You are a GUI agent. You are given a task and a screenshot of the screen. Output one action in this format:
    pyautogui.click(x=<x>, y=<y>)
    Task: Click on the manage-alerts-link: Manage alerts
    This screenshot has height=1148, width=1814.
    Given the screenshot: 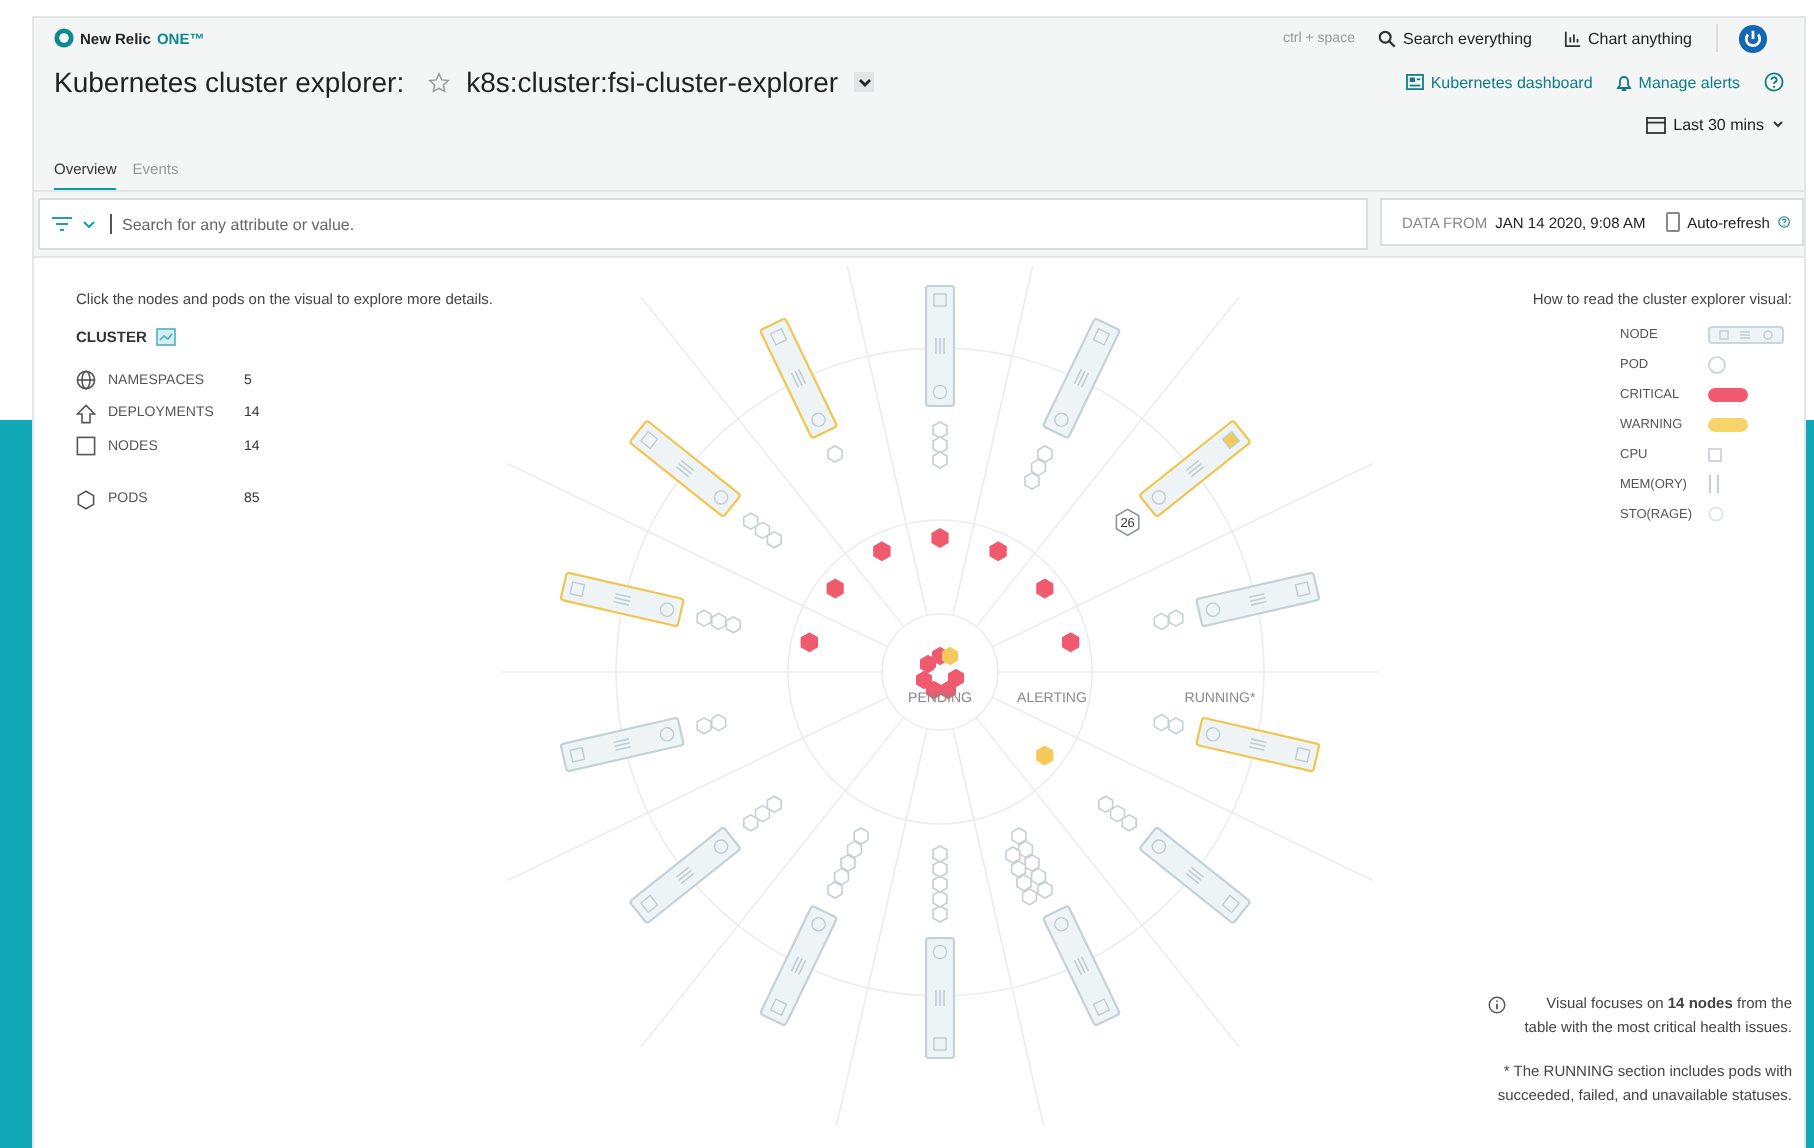 What is the action you would take?
    pyautogui.click(x=1678, y=82)
    